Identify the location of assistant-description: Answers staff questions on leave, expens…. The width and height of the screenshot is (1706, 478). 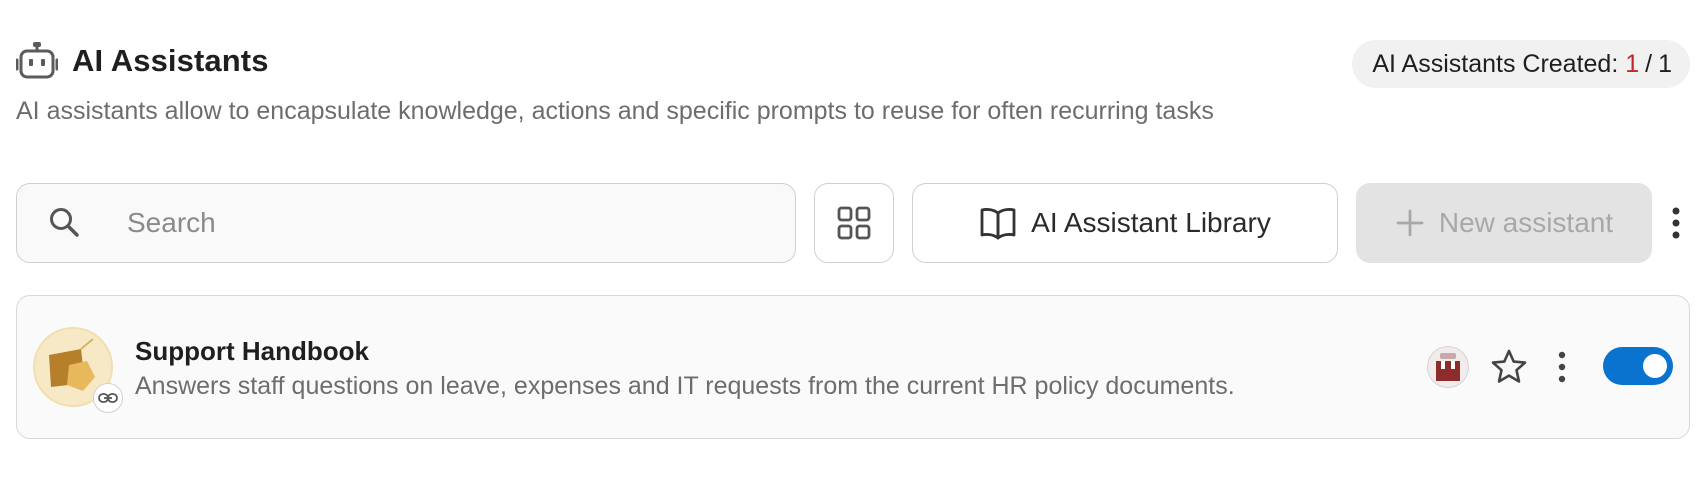
(685, 386).